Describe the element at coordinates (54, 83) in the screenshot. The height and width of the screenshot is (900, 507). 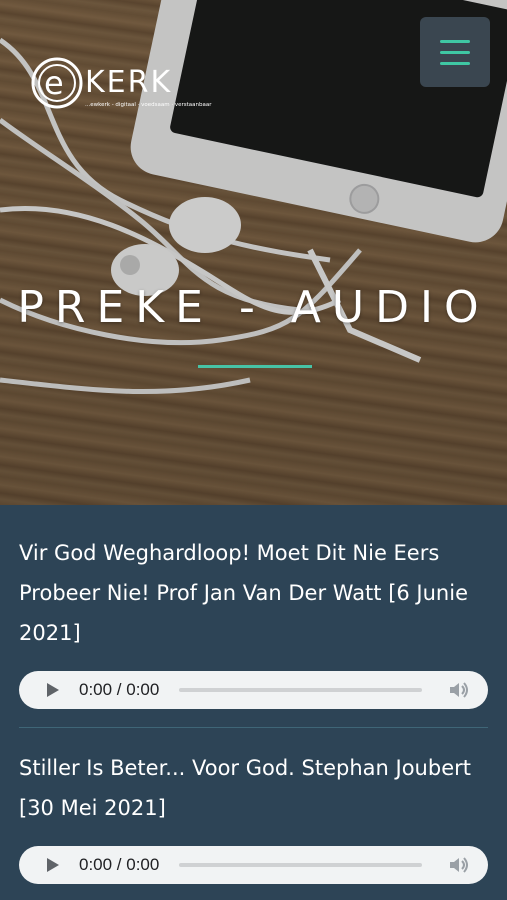
I see `svg-text: e` at that location.